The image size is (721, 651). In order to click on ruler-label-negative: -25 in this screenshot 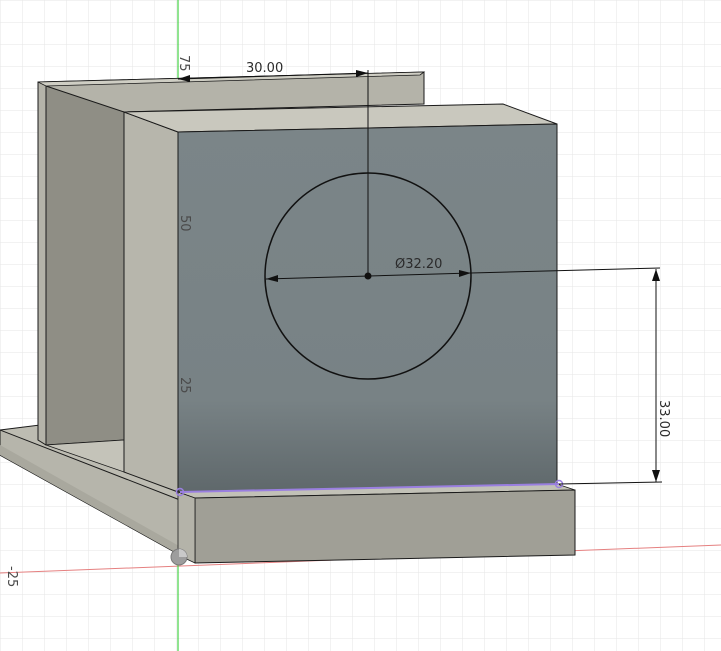, I will do `click(11, 576)`.